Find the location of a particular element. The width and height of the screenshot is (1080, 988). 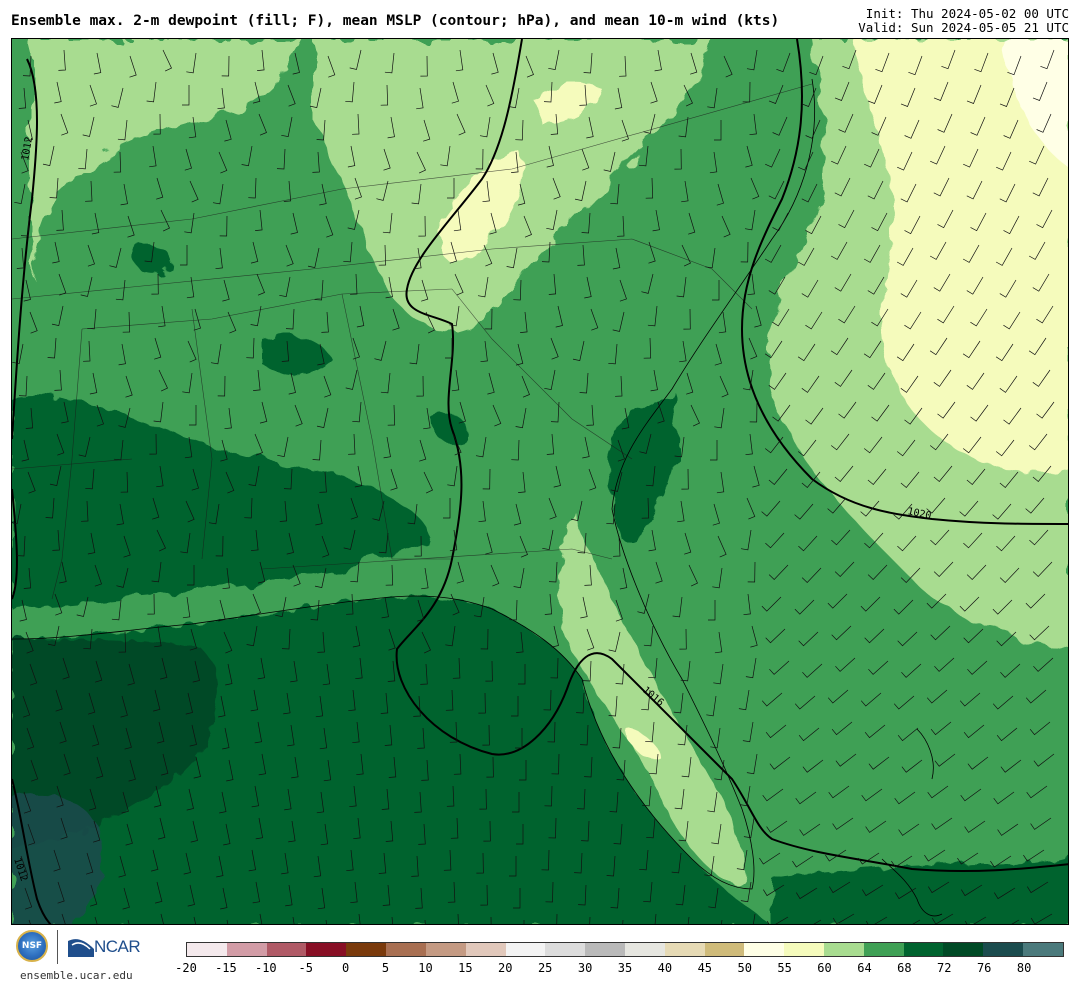

colorbar-tick-label: 0 is located at coordinates (346, 968).